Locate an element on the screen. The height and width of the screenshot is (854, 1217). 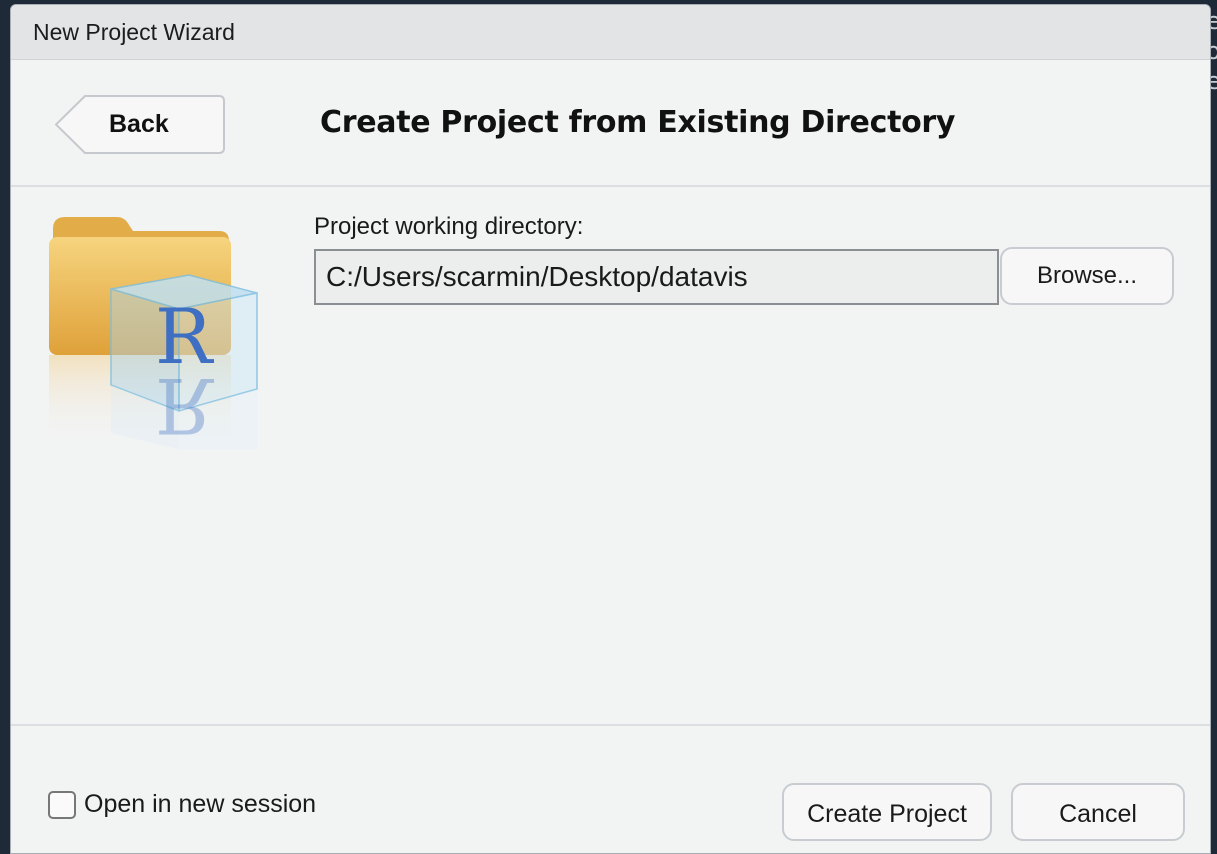
back-button: Back is located at coordinates (140, 124).